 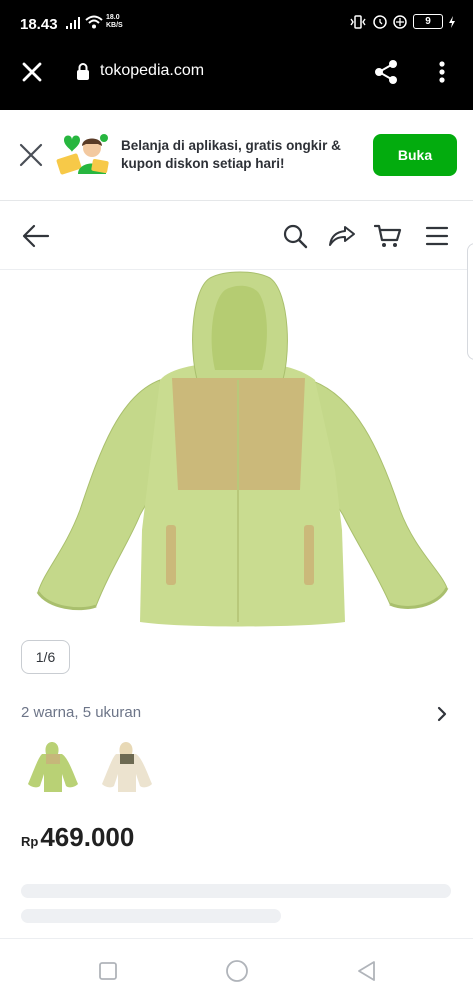 What do you see at coordinates (442, 714) in the screenshot?
I see `chevron-right-icon` at bounding box center [442, 714].